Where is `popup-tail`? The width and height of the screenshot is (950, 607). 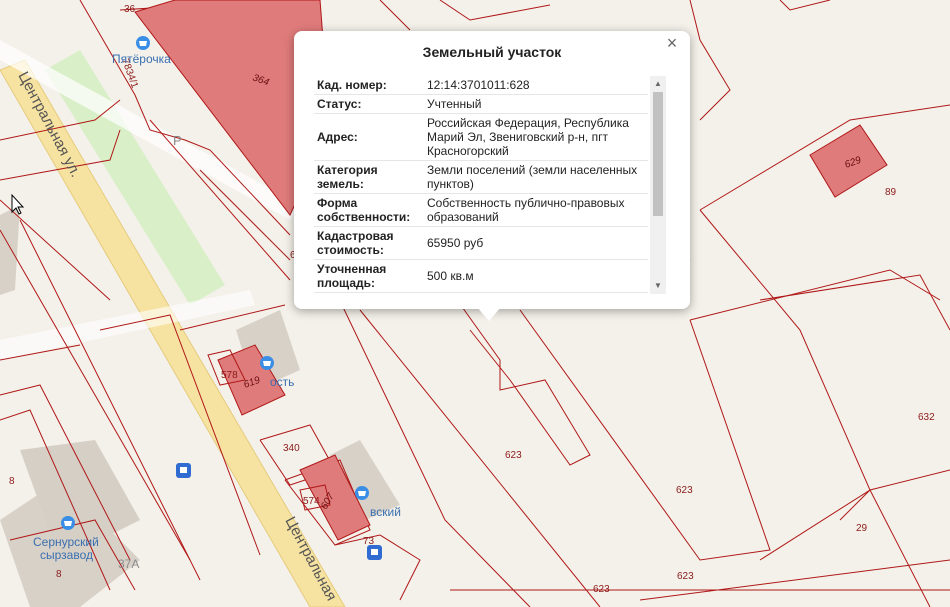 popup-tail is located at coordinates (489, 314).